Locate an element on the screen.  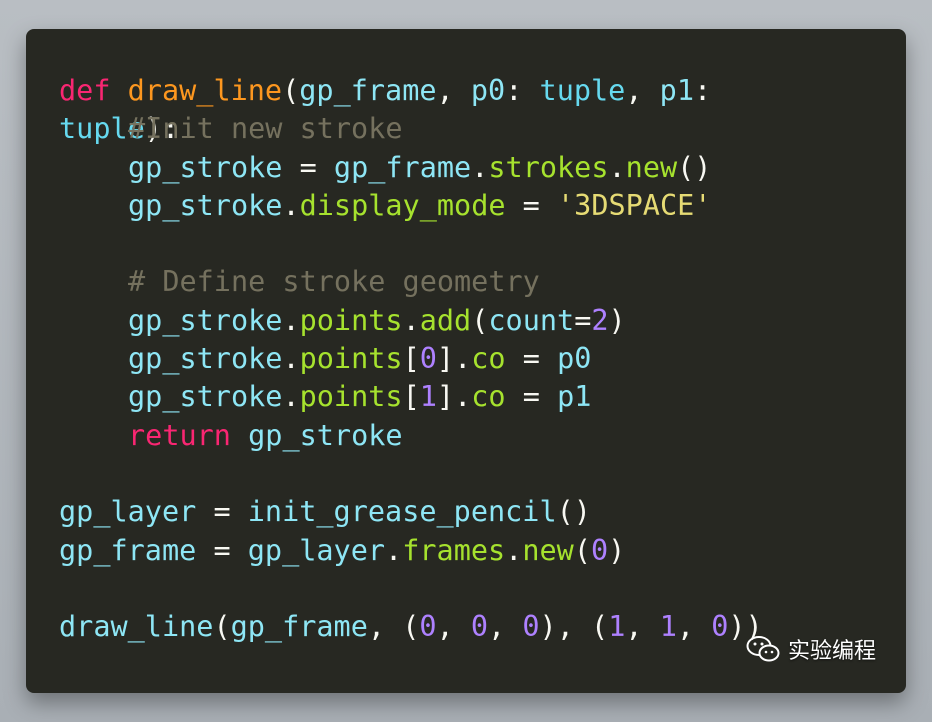
overlapping-text: tuple): #Init new stroke is located at coordinates (231, 129).